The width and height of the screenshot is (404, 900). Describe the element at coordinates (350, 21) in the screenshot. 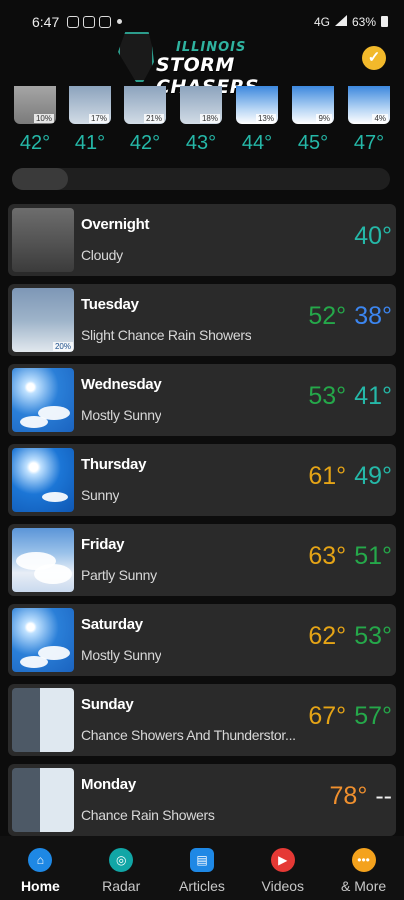

I see `status-right: 4G 63%` at that location.